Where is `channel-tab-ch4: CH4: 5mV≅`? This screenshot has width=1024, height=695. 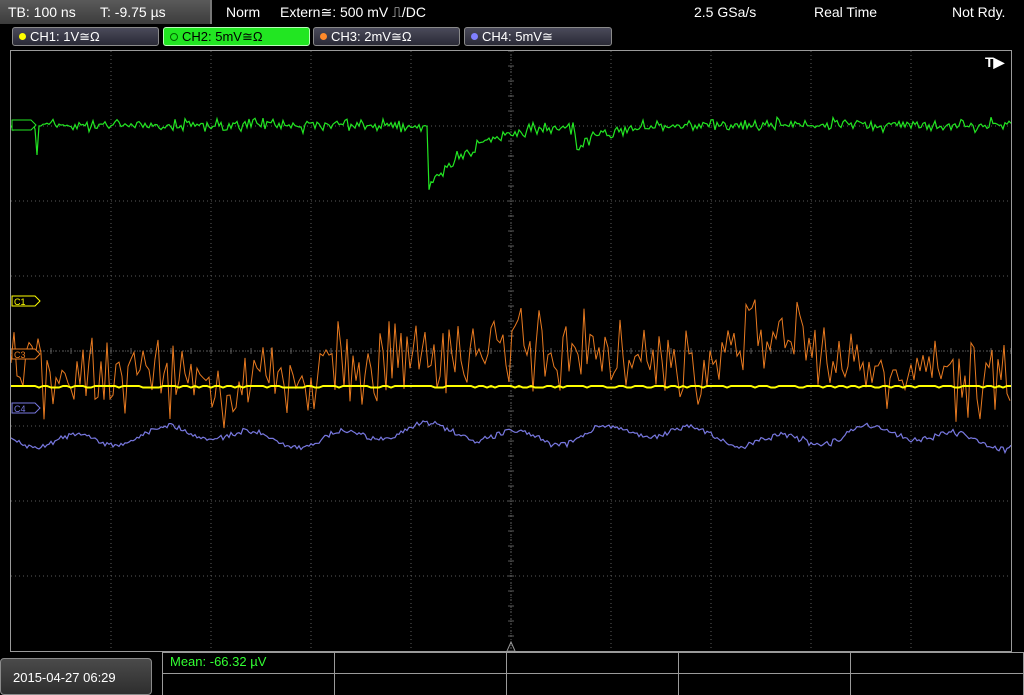
channel-tab-ch4: CH4: 5mV≅ is located at coordinates (538, 36).